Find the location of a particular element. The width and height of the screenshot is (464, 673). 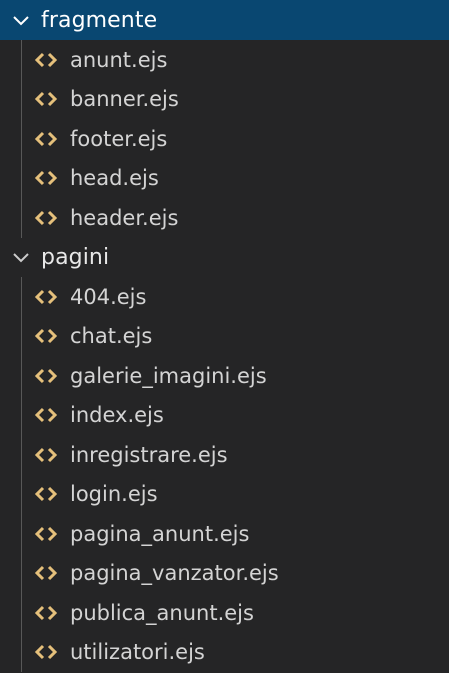

folder-row-pagini: pagini is located at coordinates (224, 258).